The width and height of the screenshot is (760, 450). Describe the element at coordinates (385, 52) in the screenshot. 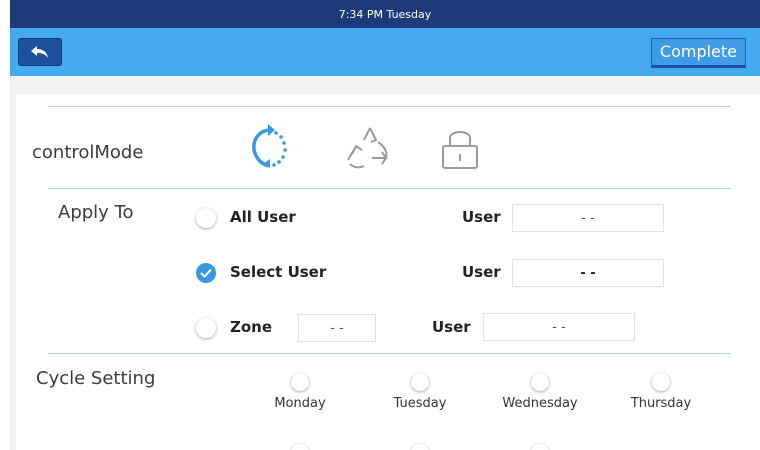

I see `title-bar: Complete` at that location.